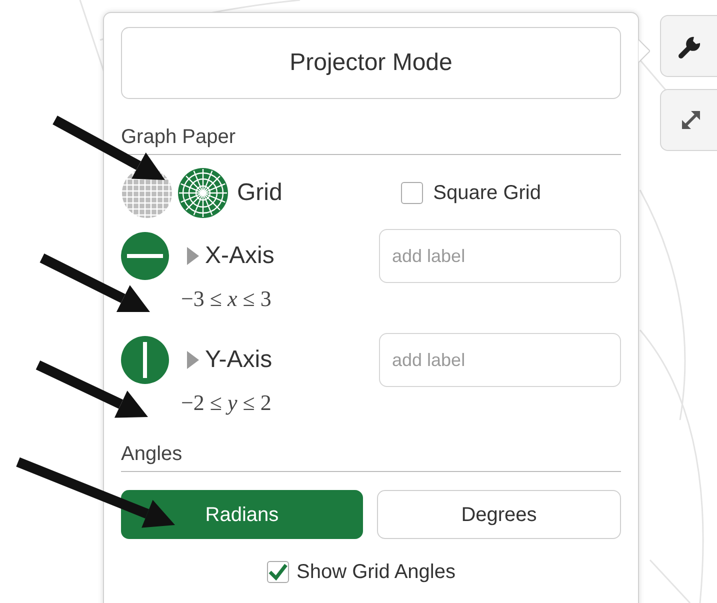  I want to click on projector-mode-button: Projector Mode, so click(371, 63).